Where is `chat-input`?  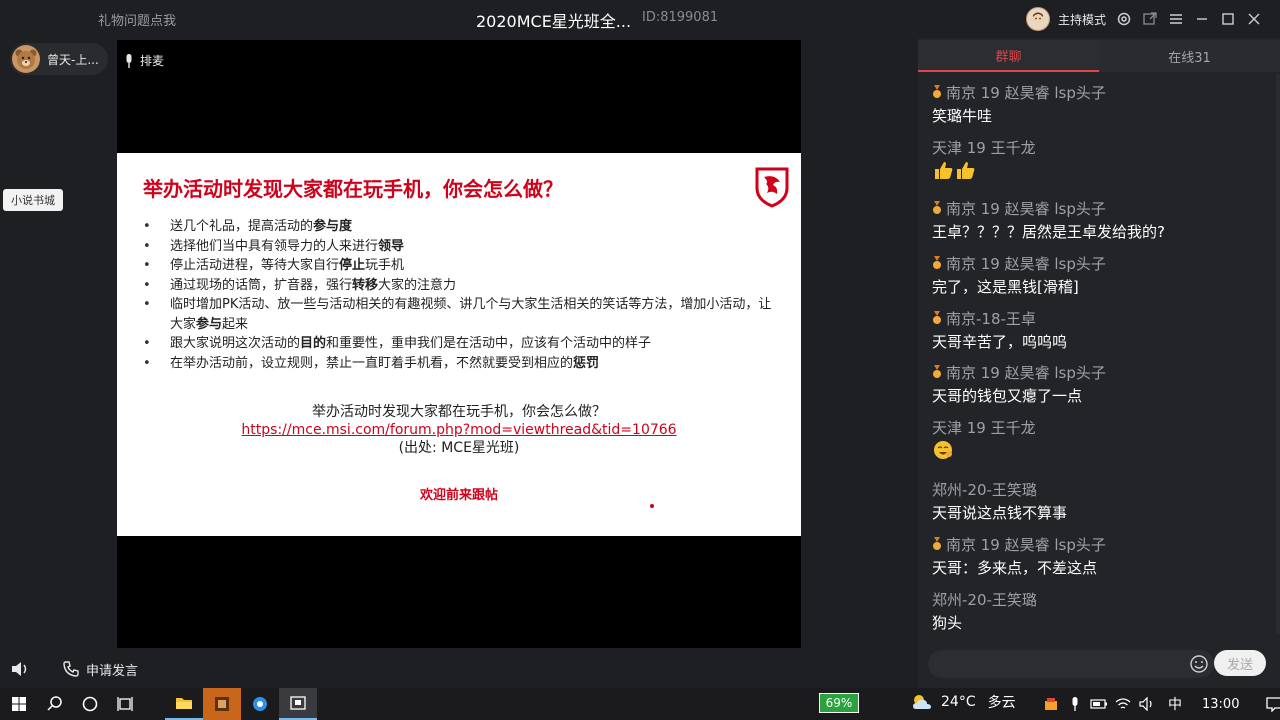
chat-input is located at coordinates (1071, 664).